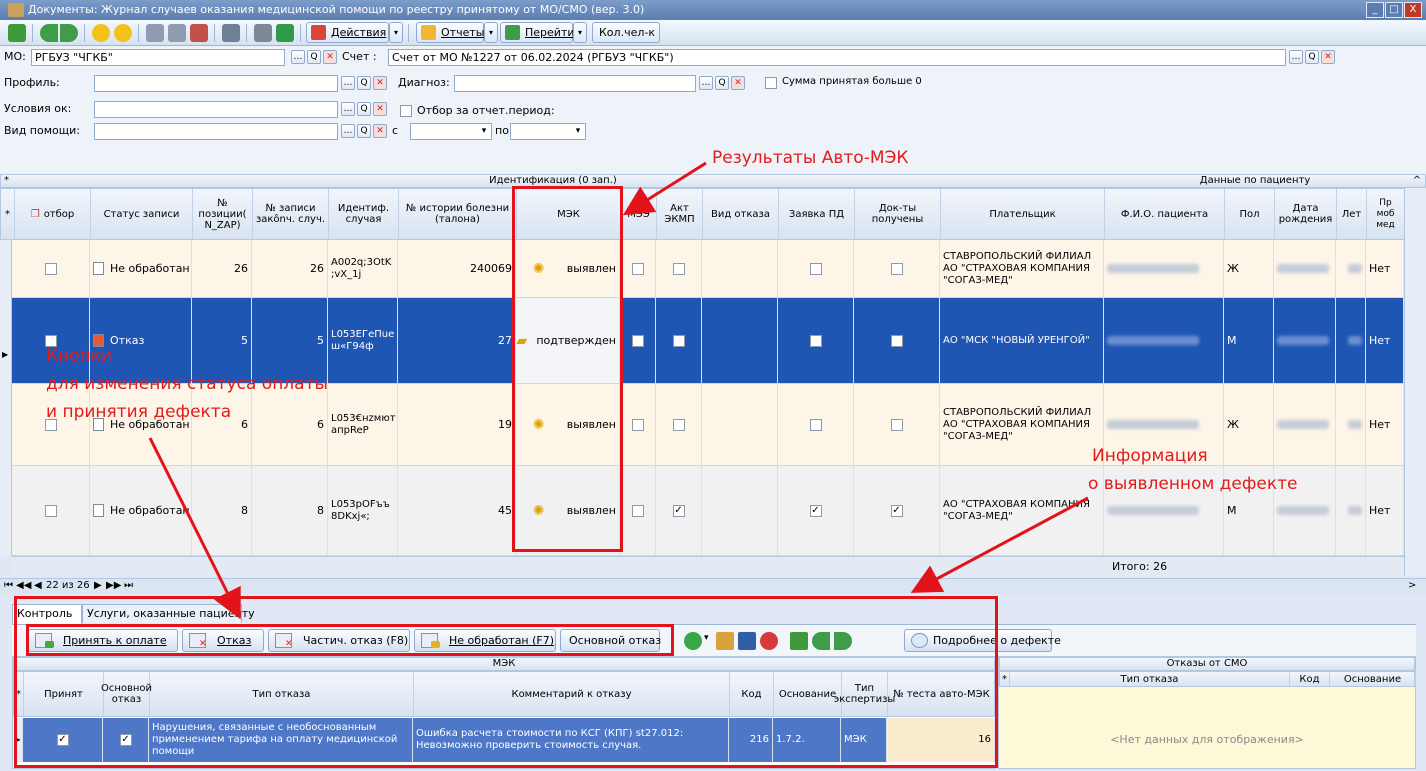 This screenshot has width=1426, height=771. I want to click on annotation-info-1: Информация, so click(1150, 456).